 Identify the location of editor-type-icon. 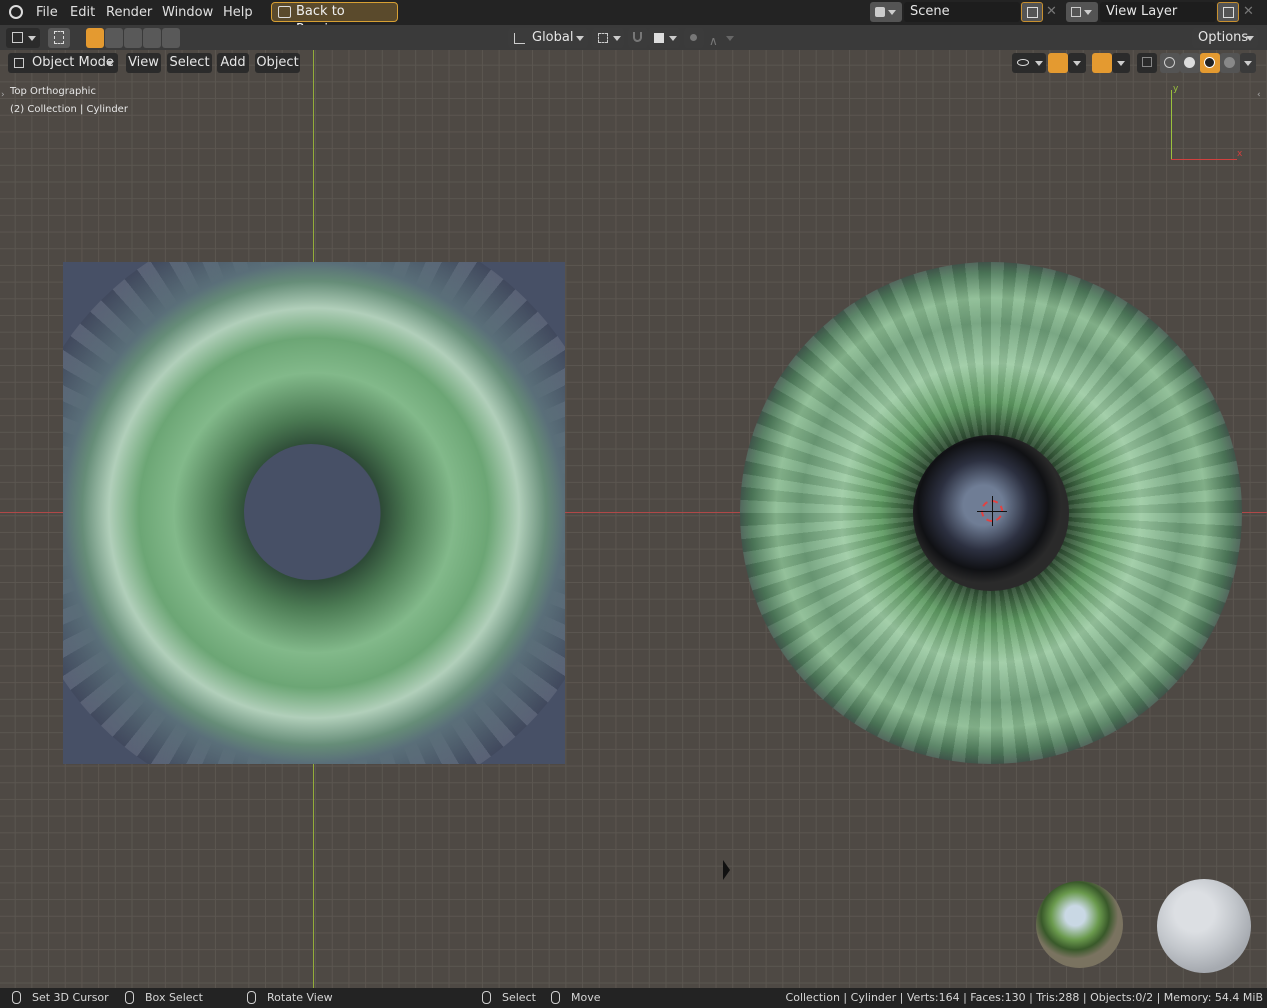
(17, 37).